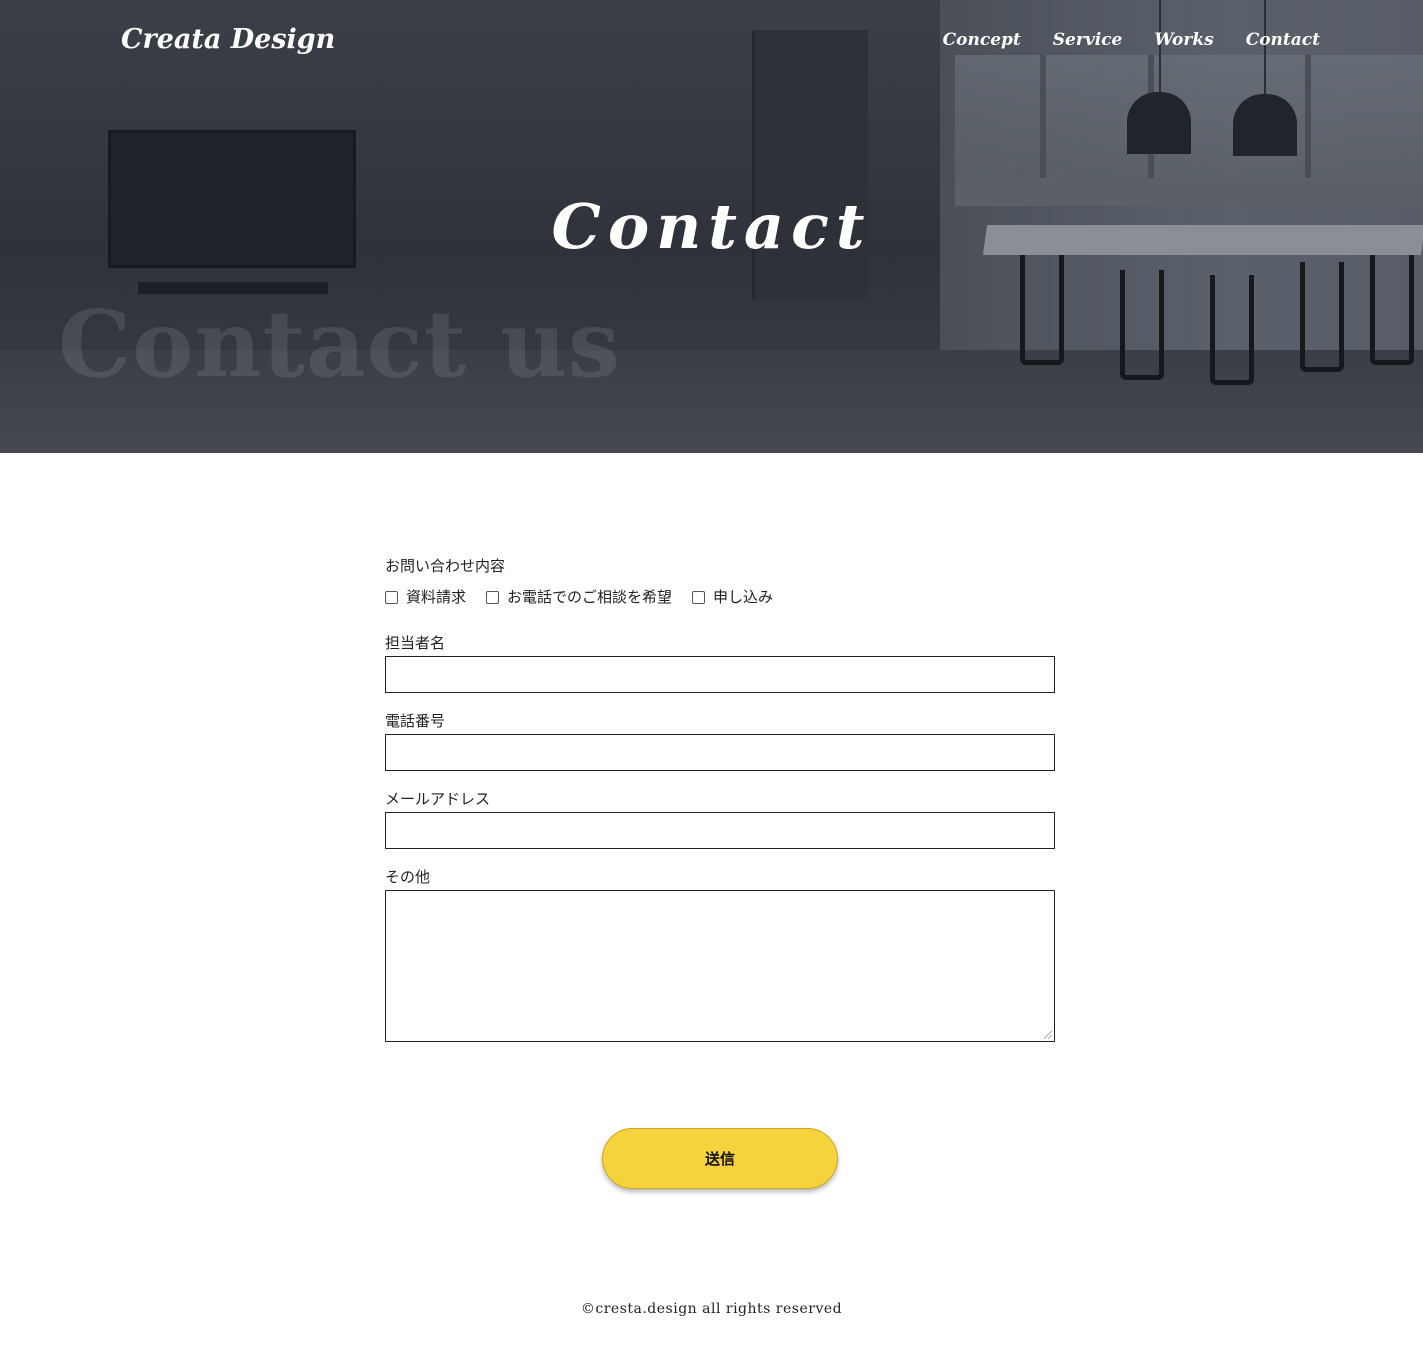 This screenshot has height=1348, width=1423. Describe the element at coordinates (1088, 40) in the screenshot. I see `nav-item-service: Service` at that location.